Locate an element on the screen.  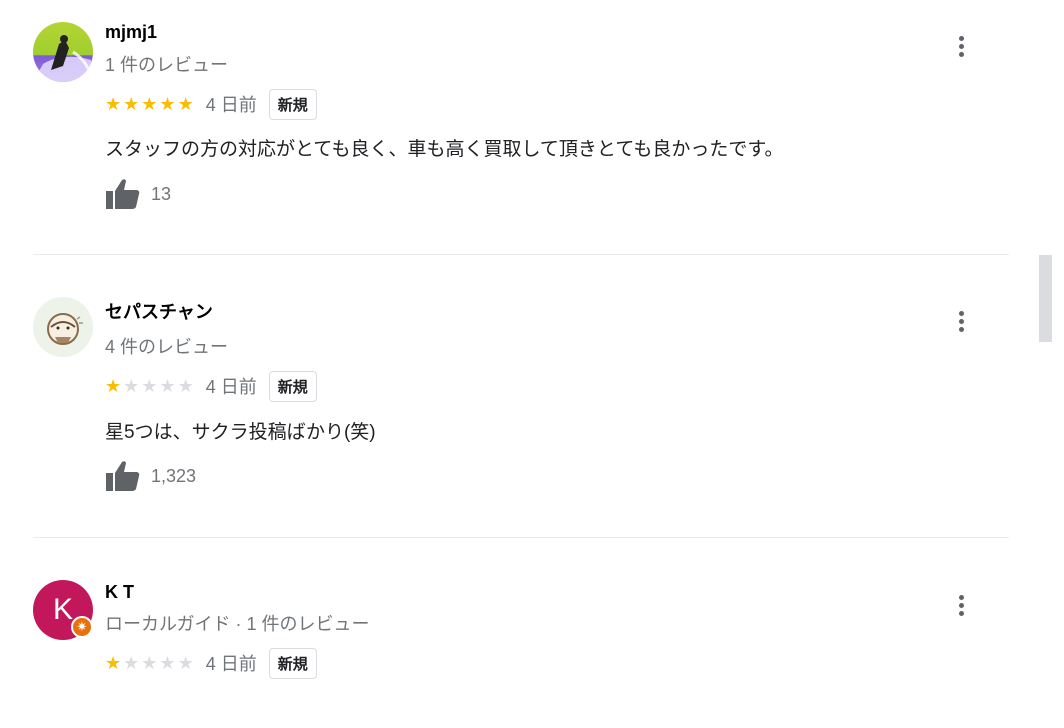
reviewer-name: mjmj1 is located at coordinates (131, 32).